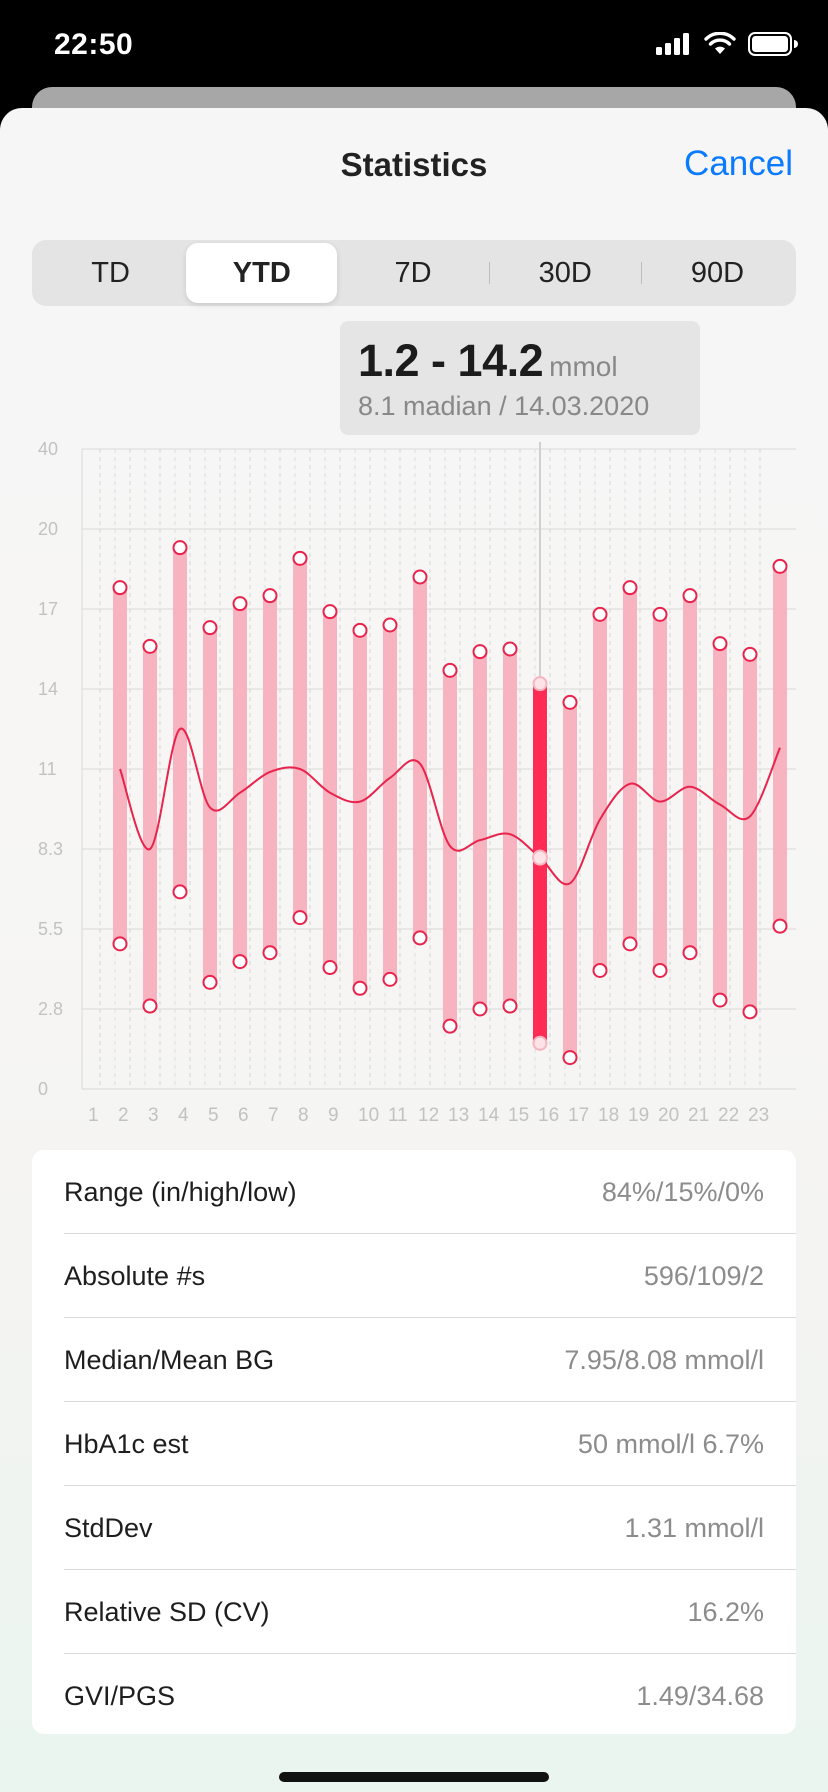 Image resolution: width=828 pixels, height=1792 pixels. Describe the element at coordinates (414, 1777) in the screenshot. I see `home-indicator` at that location.